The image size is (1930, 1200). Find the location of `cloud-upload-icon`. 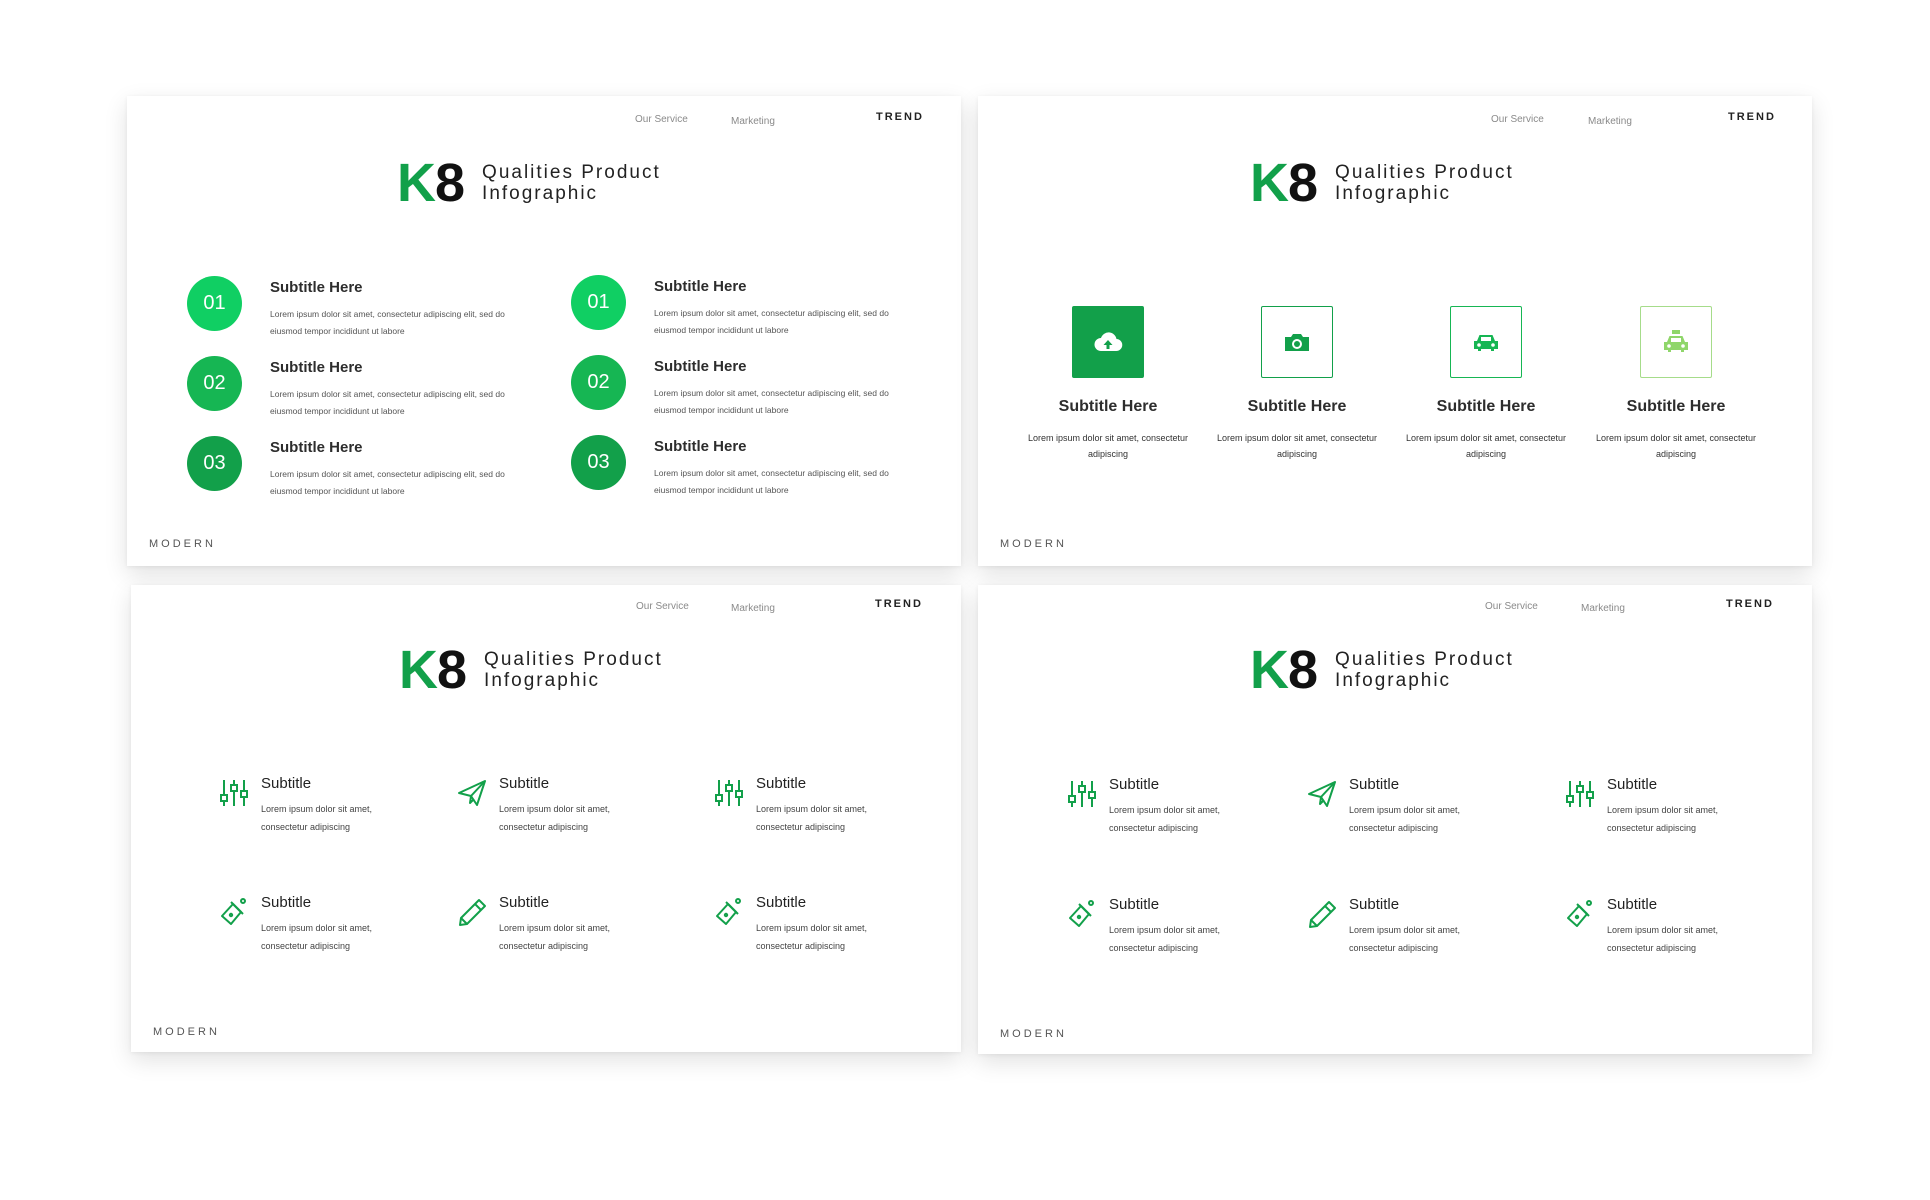

cloud-upload-icon is located at coordinates (1108, 342).